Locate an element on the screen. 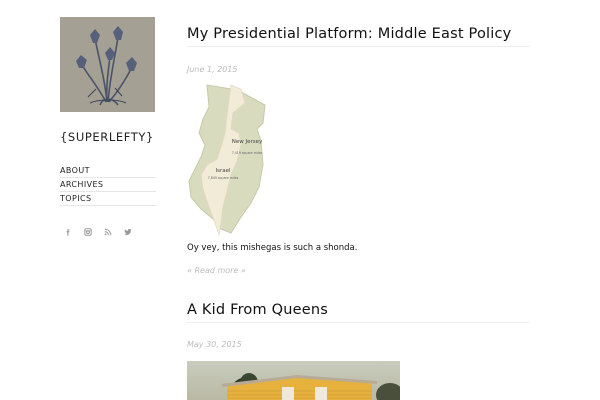  flower-drawing-icon is located at coordinates (107, 64).